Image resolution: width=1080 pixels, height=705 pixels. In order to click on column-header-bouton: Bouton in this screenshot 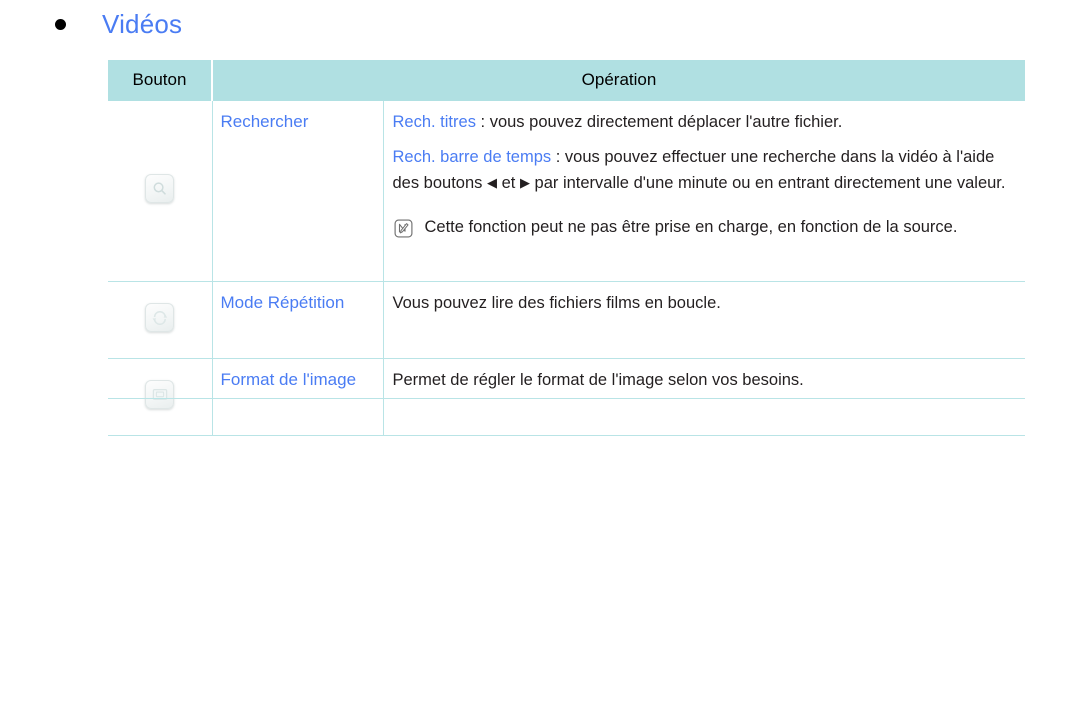, I will do `click(160, 80)`.